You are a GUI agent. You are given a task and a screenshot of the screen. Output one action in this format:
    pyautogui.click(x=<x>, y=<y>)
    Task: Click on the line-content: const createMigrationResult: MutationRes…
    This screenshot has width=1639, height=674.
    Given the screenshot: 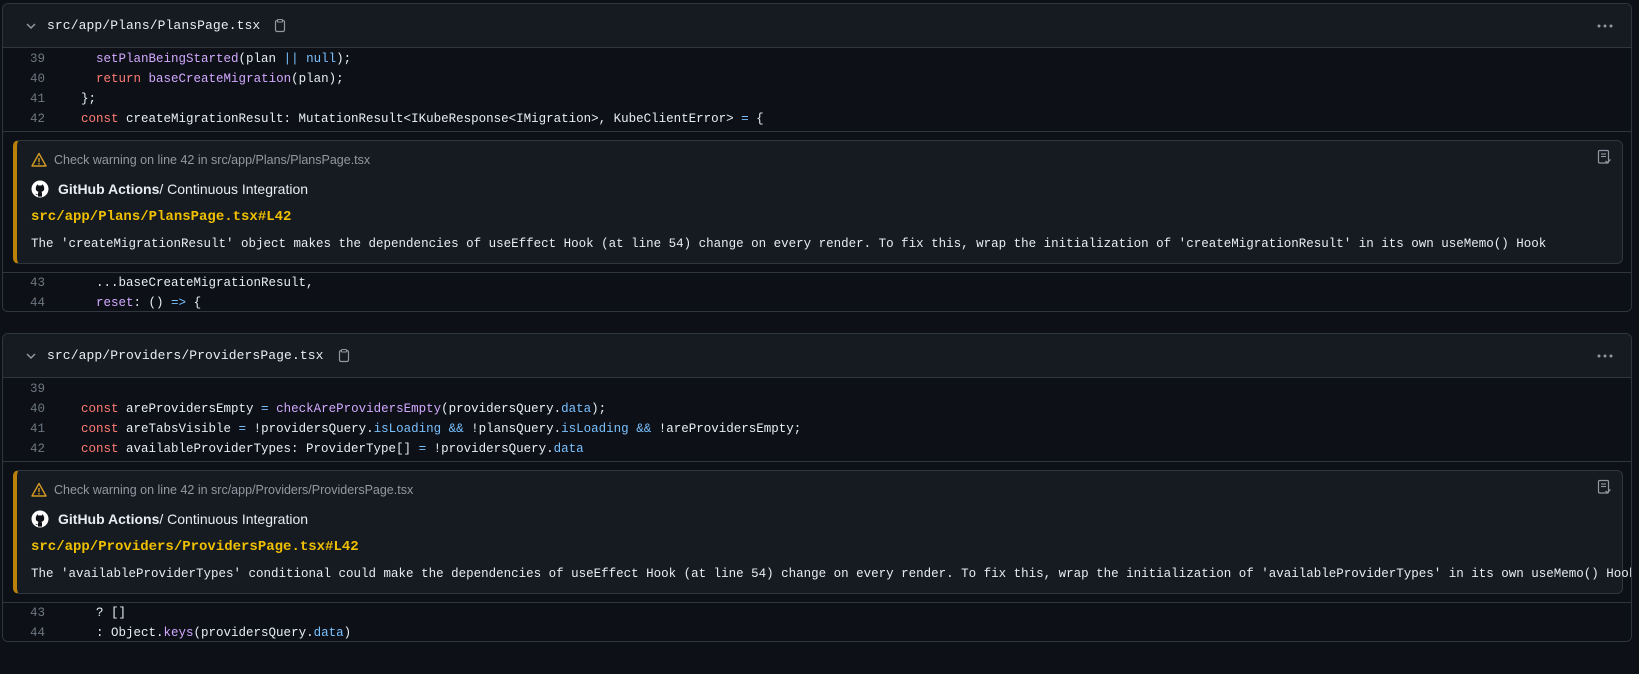 What is the action you would take?
    pyautogui.click(x=412, y=119)
    